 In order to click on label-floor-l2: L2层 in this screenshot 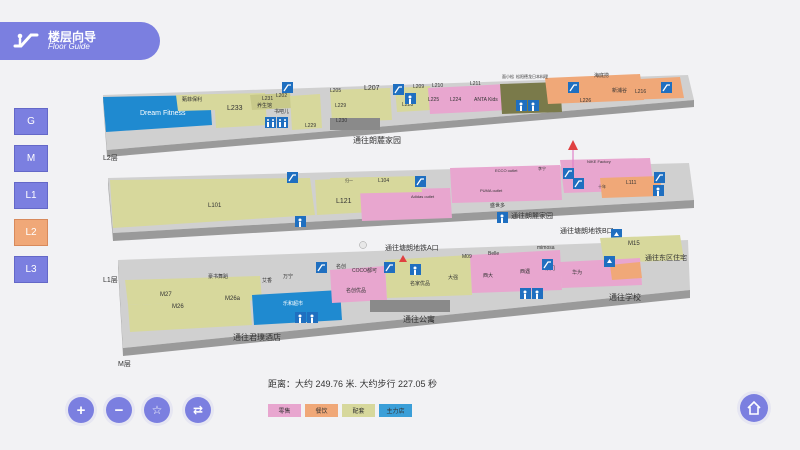, I will do `click(110, 158)`.